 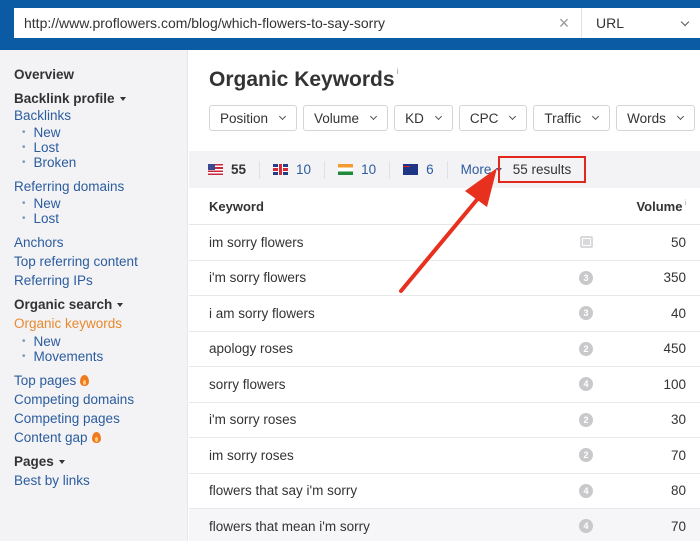 What do you see at coordinates (394, 384) in the screenshot?
I see `keyword-link: sorry flowers` at bounding box center [394, 384].